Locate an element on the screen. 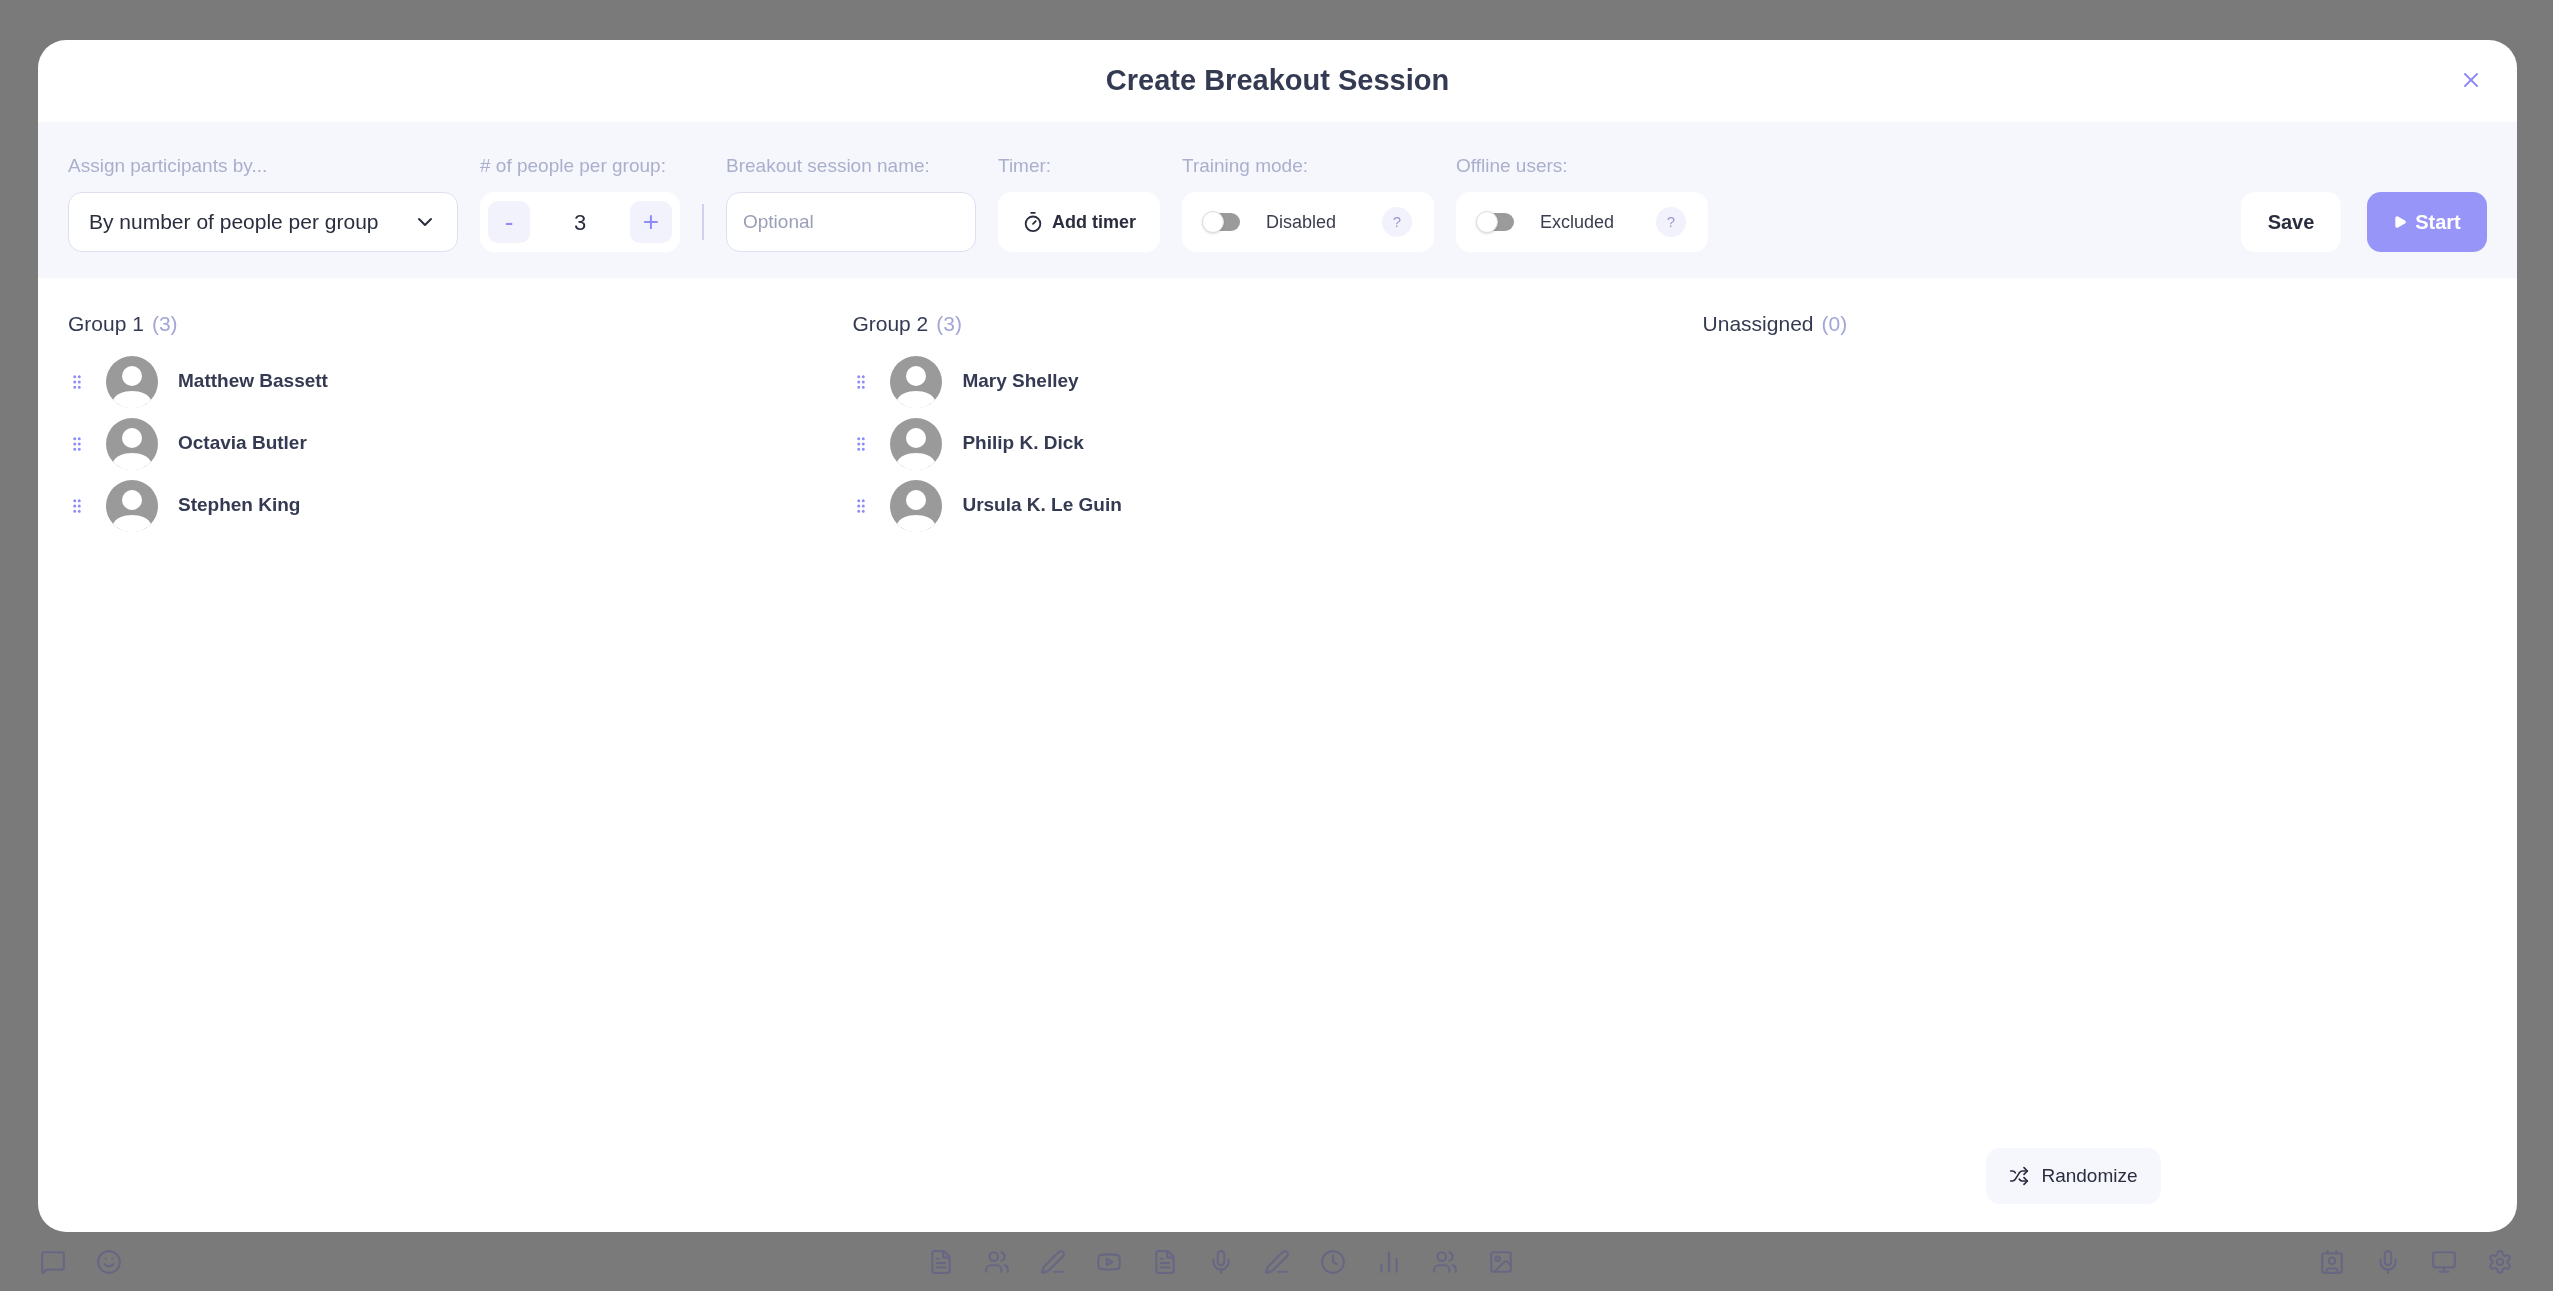 The width and height of the screenshot is (2553, 1291). field-label: Offline users: is located at coordinates (1512, 165).